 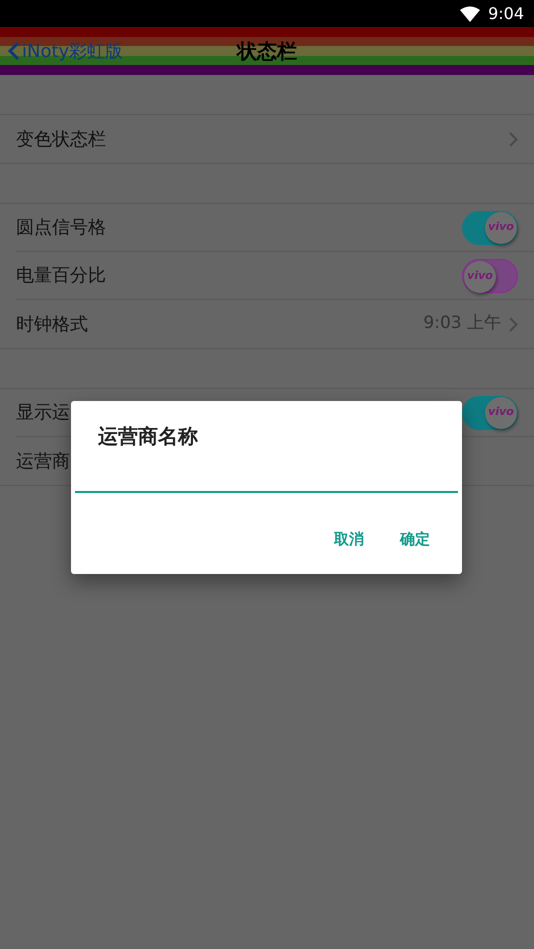 I want to click on setting-label: 圆点信号格, so click(x=61, y=228).